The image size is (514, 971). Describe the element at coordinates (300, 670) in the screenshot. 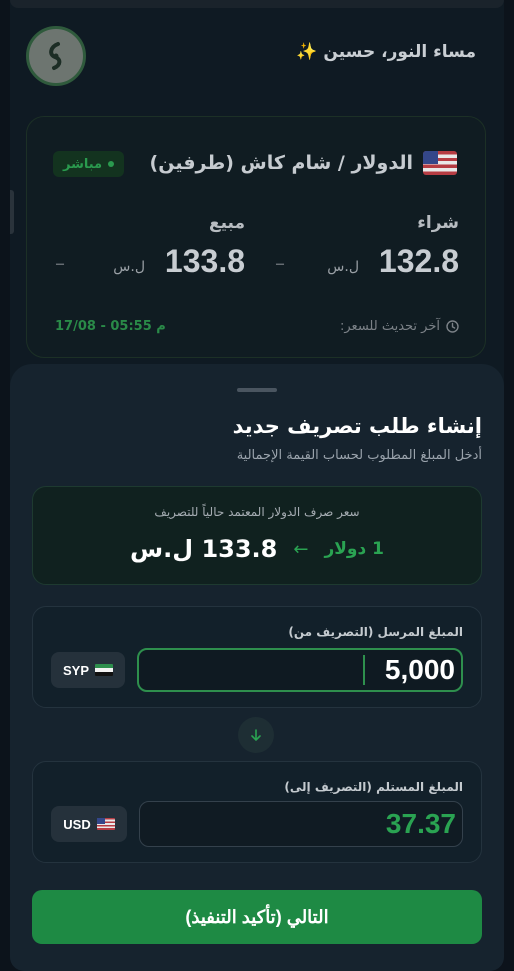

I see `send-amount-input: 5,000` at that location.